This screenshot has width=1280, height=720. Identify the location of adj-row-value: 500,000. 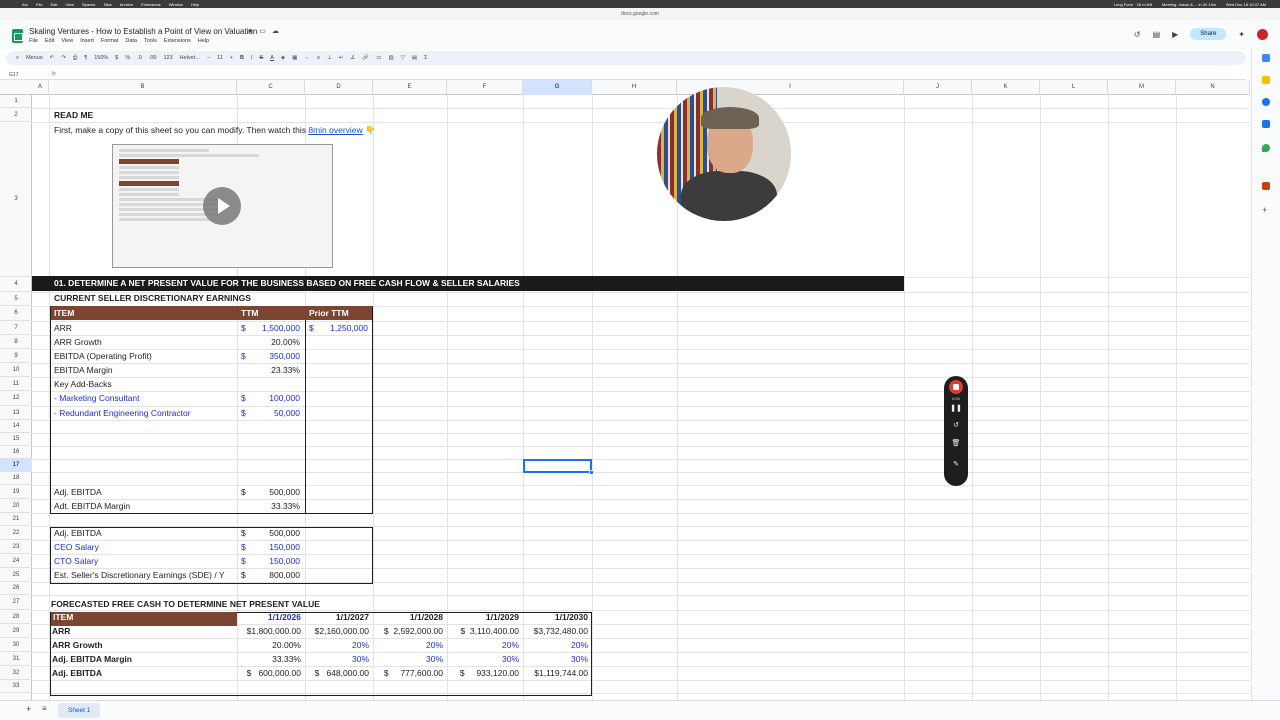
(270, 492).